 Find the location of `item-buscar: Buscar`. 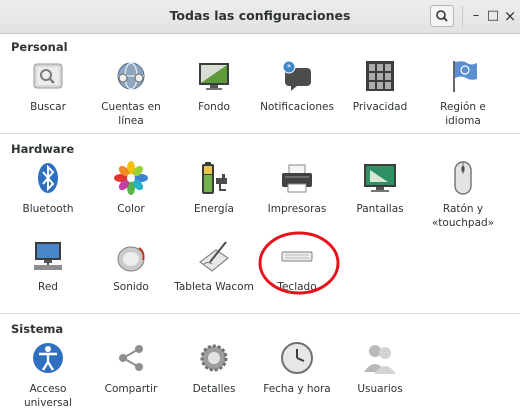

item-buscar: Buscar is located at coordinates (48, 86).